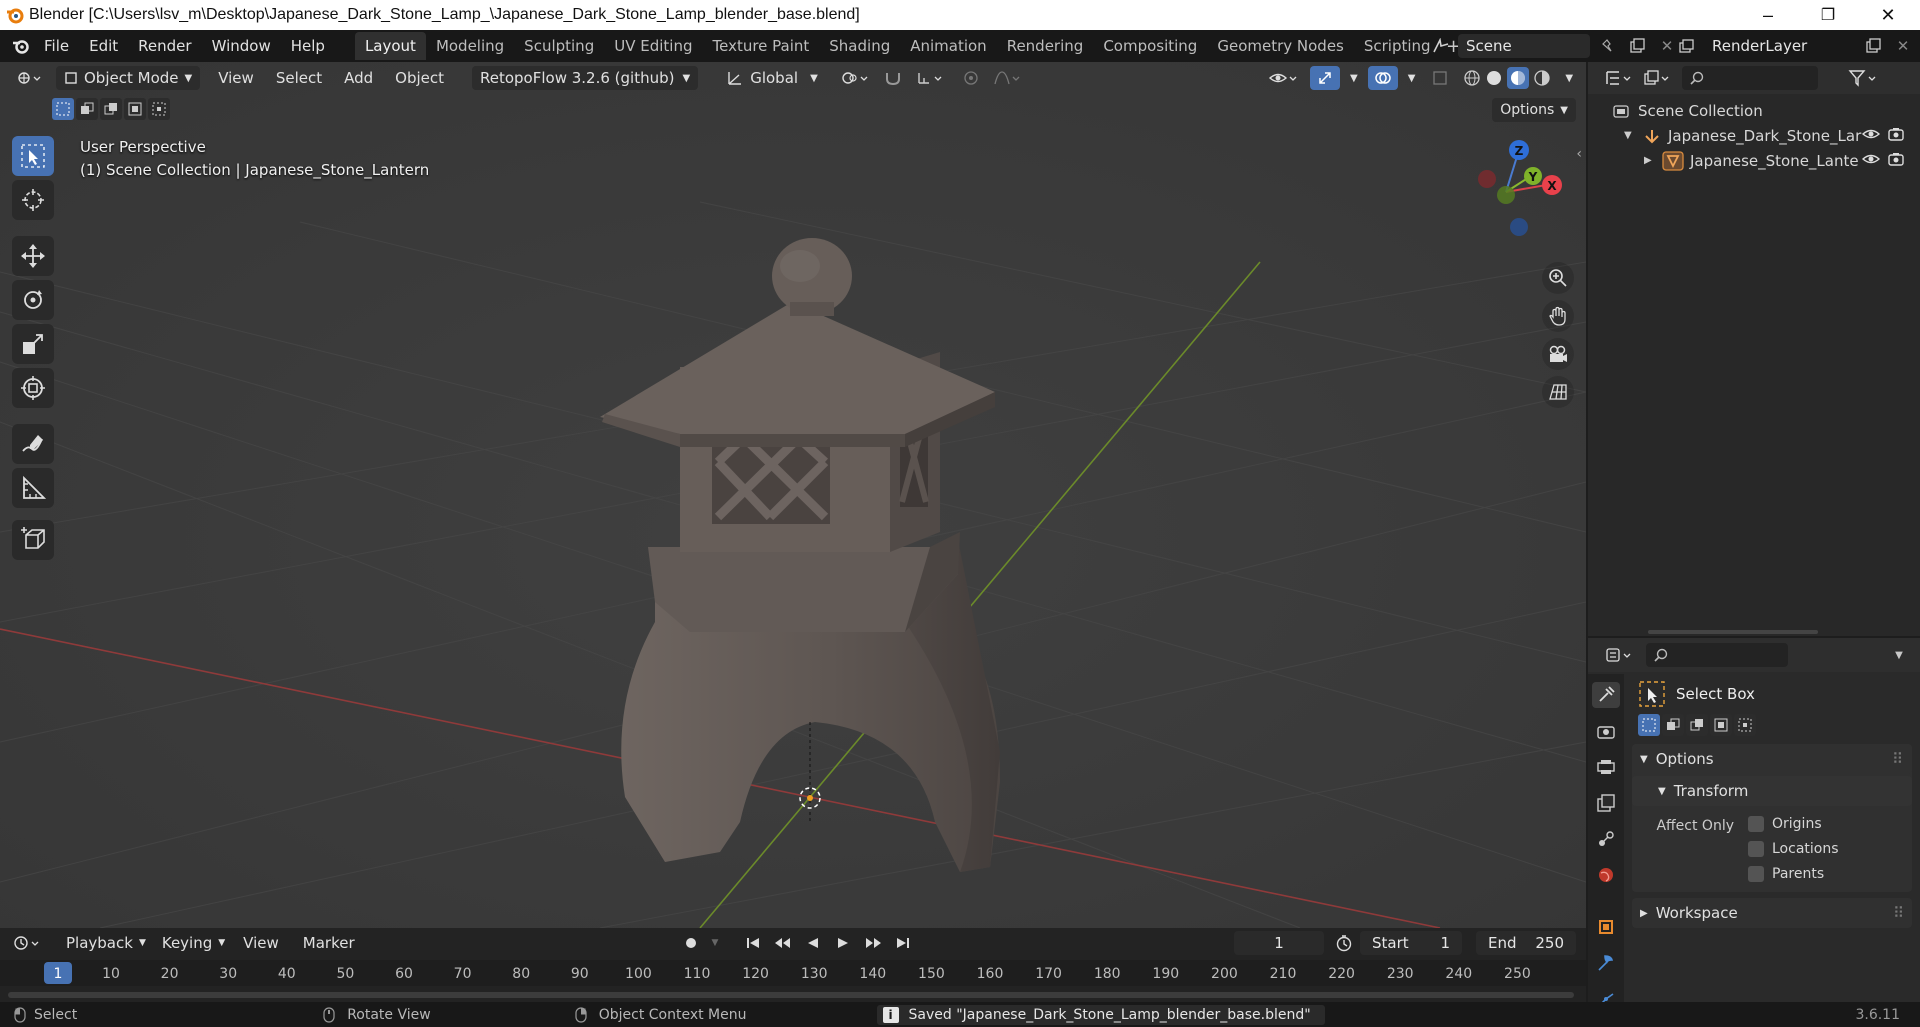 This screenshot has width=1920, height=1027. Describe the element at coordinates (1382, 78) in the screenshot. I see `overlays-toggle-icon` at that location.